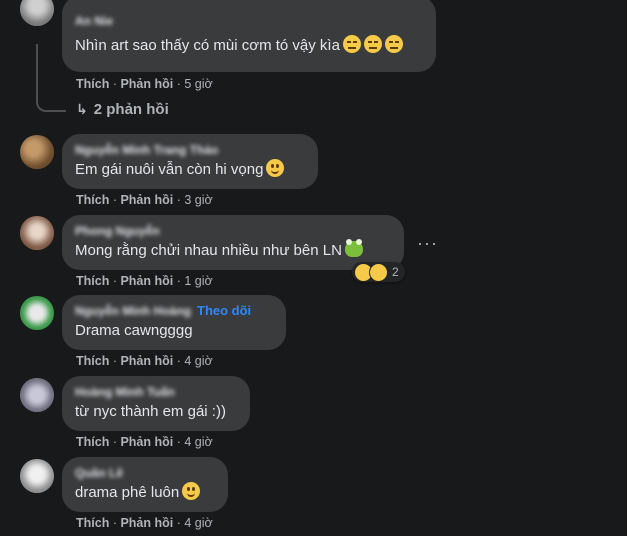 This screenshot has width=627, height=536. I want to click on comment-actions: Thích · Phản hồi · 3 giờ, so click(144, 200).